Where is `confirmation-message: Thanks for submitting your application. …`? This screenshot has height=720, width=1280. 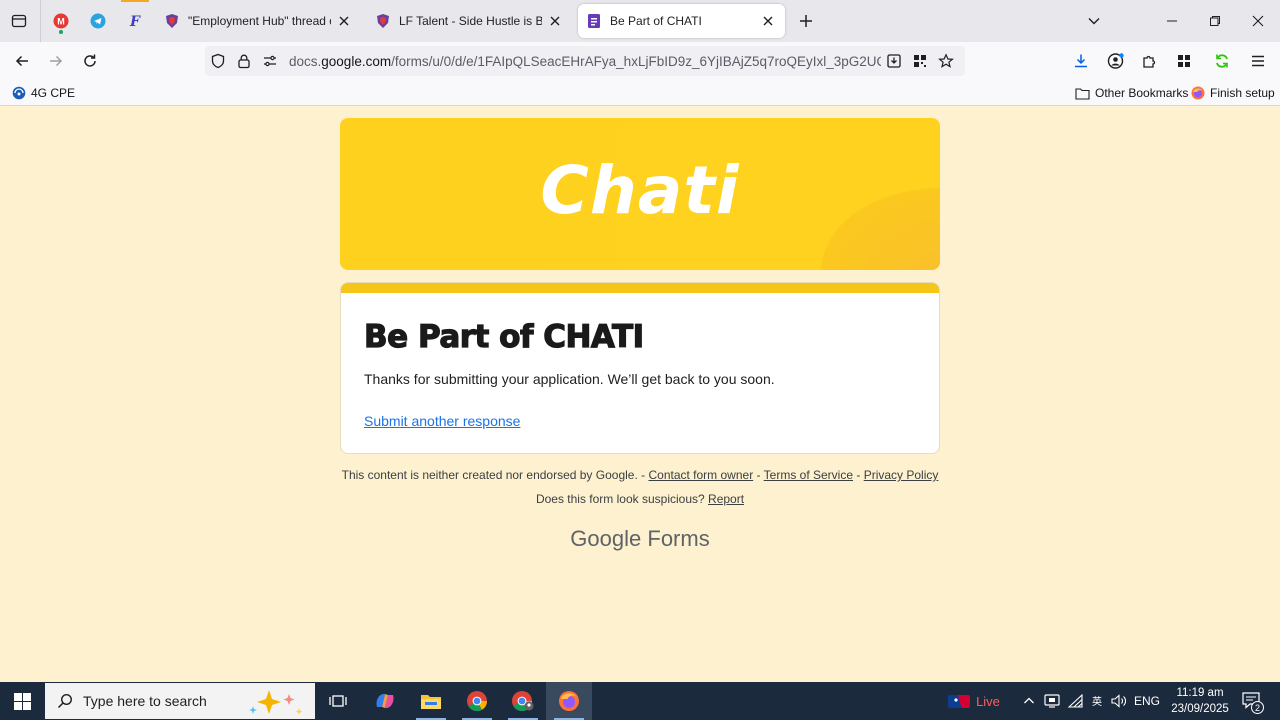 confirmation-message: Thanks for submitting your application. … is located at coordinates (569, 379).